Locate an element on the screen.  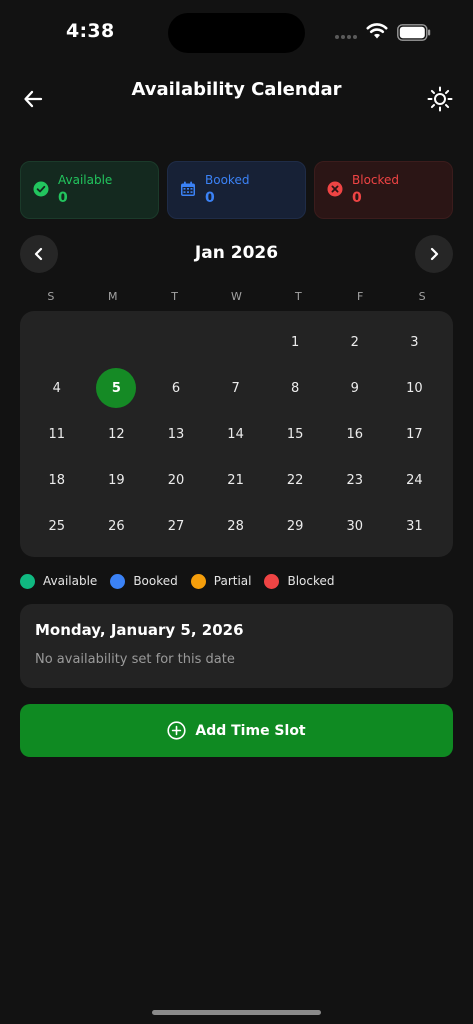
calendar-day-number: 22 is located at coordinates (295, 480).